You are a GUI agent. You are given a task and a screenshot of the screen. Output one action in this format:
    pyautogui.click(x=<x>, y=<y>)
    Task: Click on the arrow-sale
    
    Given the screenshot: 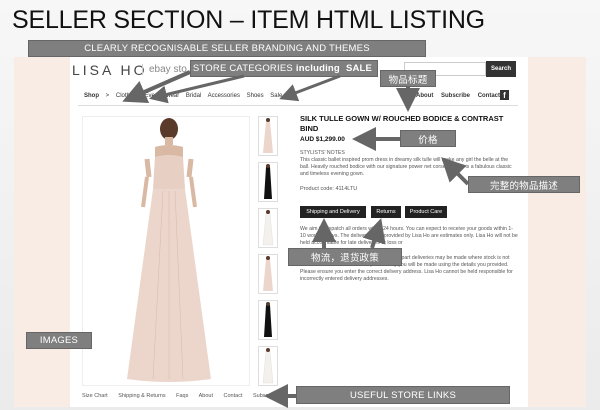 What is the action you would take?
    pyautogui.click(x=310, y=88)
    